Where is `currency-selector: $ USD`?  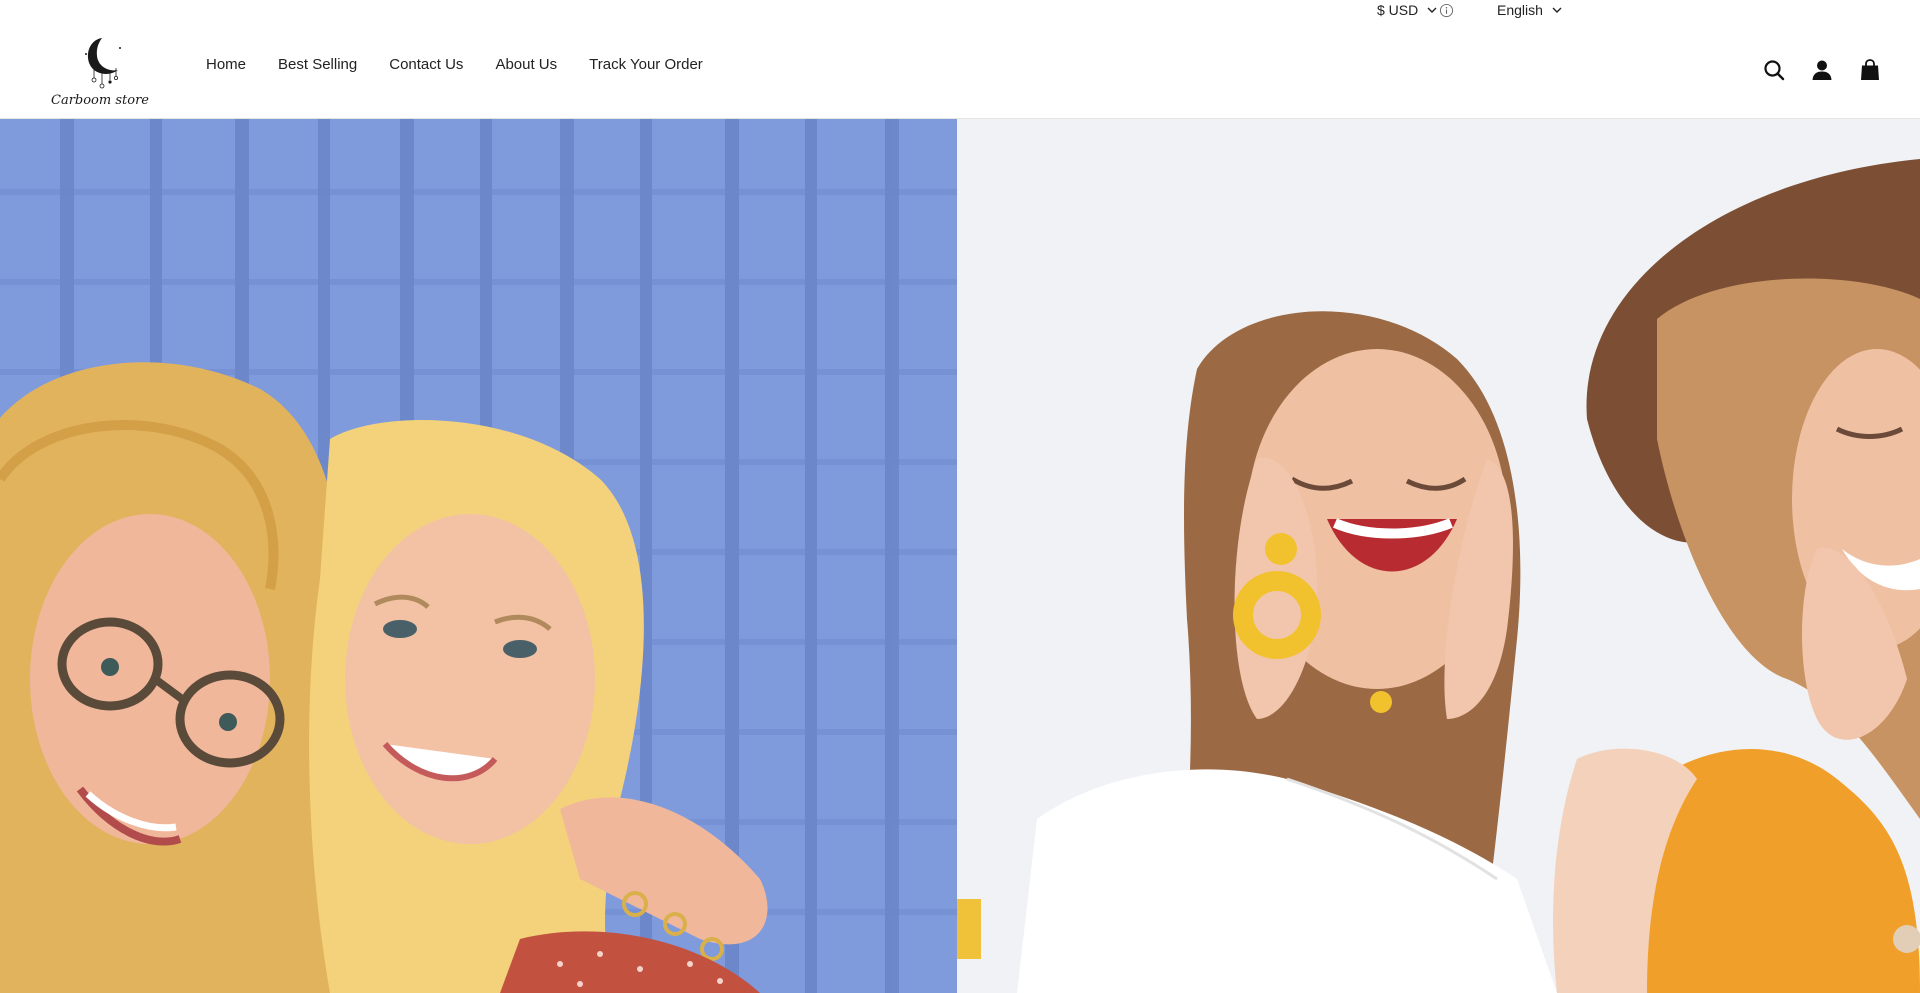 currency-selector: $ USD is located at coordinates (1407, 10).